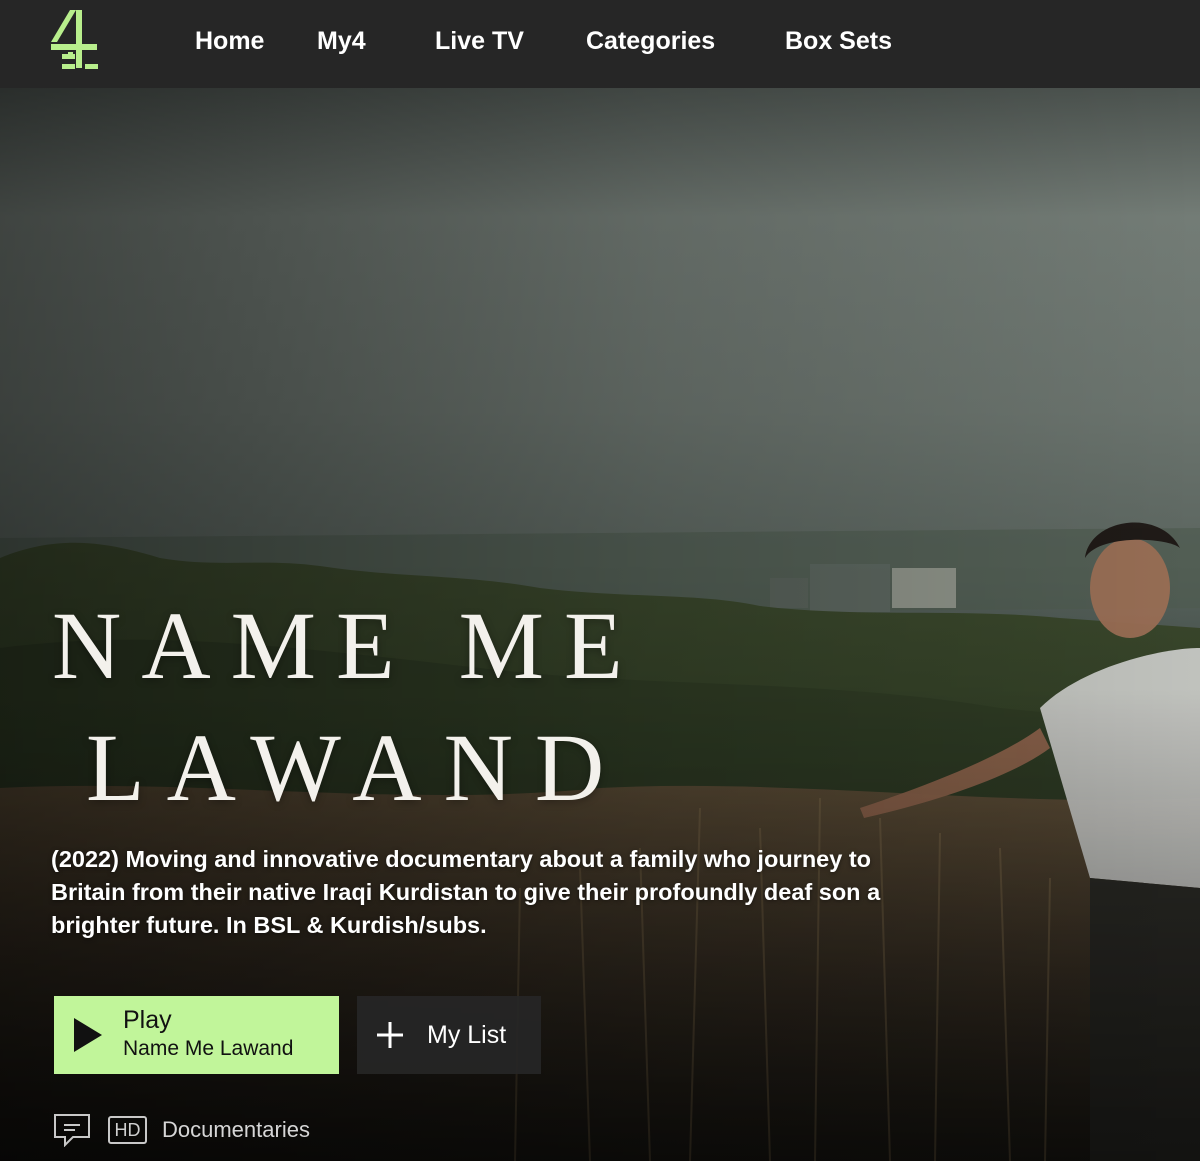  I want to click on nav-box-sets: Box Sets, so click(838, 41).